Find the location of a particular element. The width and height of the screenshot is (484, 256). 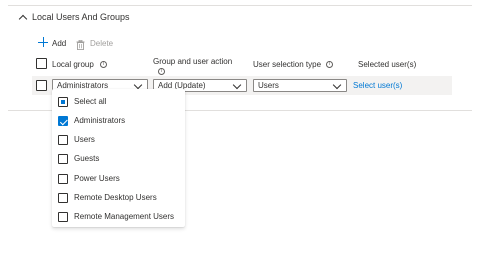

menu-item-remote-desktop-users: Remote Desktop Users is located at coordinates (118, 197).